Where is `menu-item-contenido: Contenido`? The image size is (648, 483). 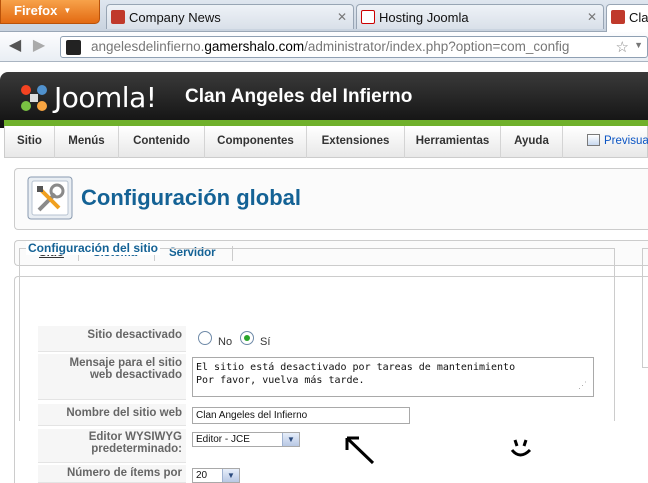
menu-item-contenido: Contenido is located at coordinates (162, 142).